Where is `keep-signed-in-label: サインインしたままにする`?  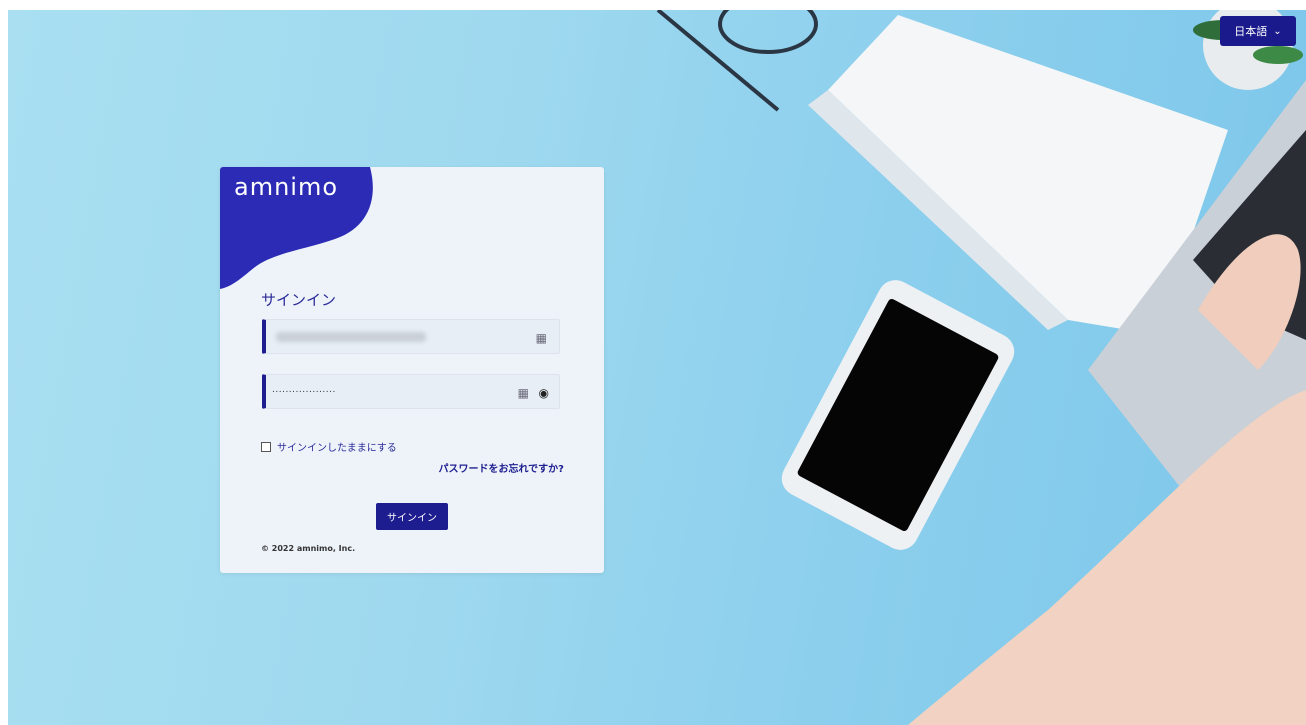
keep-signed-in-label: サインインしたままにする is located at coordinates (337, 448).